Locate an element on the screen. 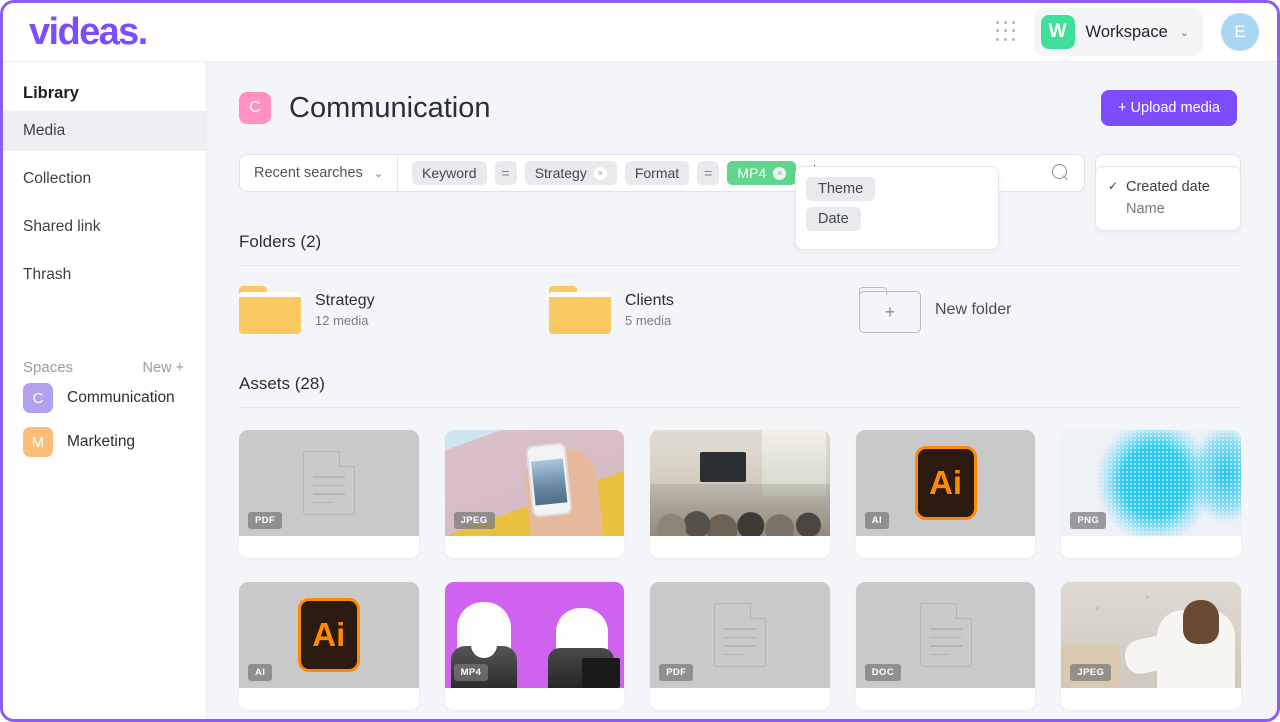 The height and width of the screenshot is (722, 1280). sidebar-item-shared-link: Shared link is located at coordinates (104, 227).